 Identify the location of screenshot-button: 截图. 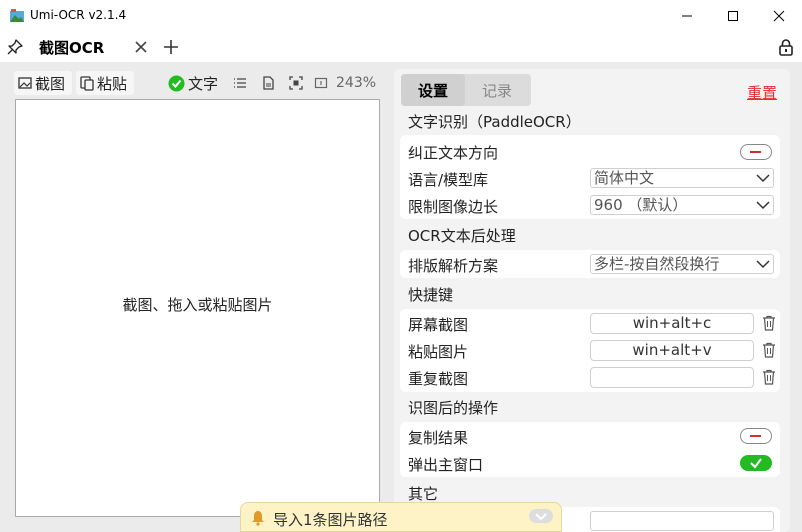
(43, 83).